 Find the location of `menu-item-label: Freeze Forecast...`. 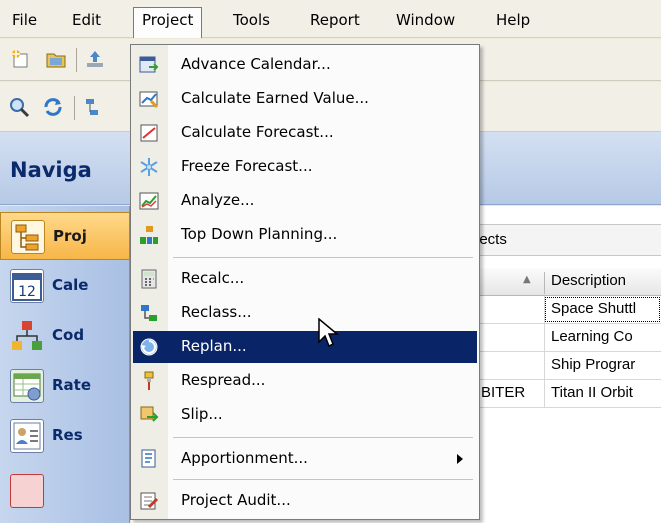

menu-item-label: Freeze Forecast... is located at coordinates (247, 166).